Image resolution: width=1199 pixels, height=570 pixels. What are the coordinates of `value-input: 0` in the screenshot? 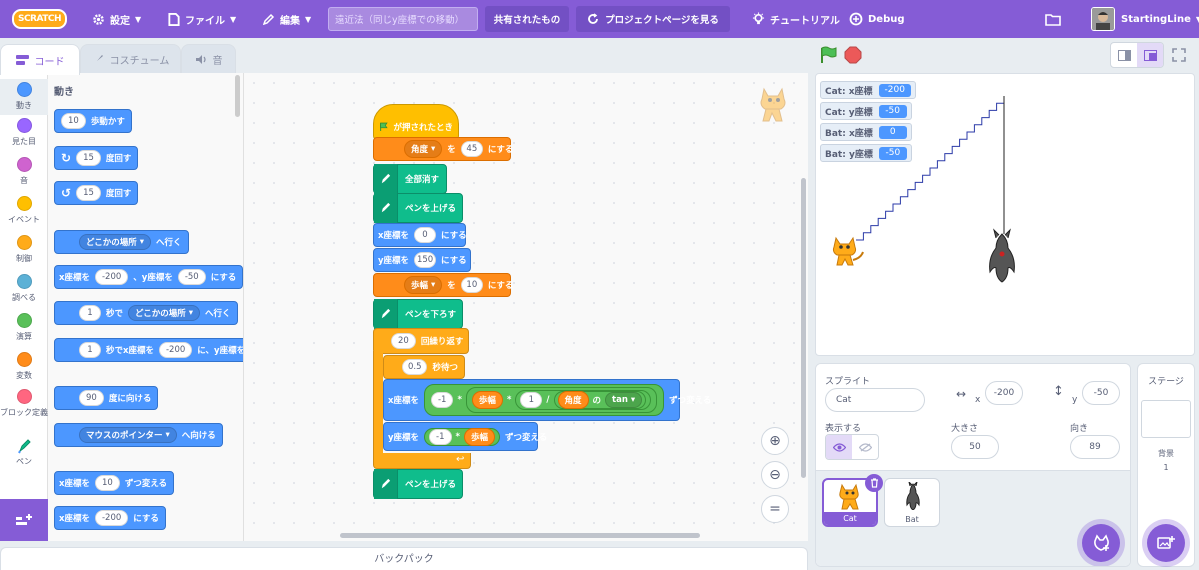 It's located at (424, 235).